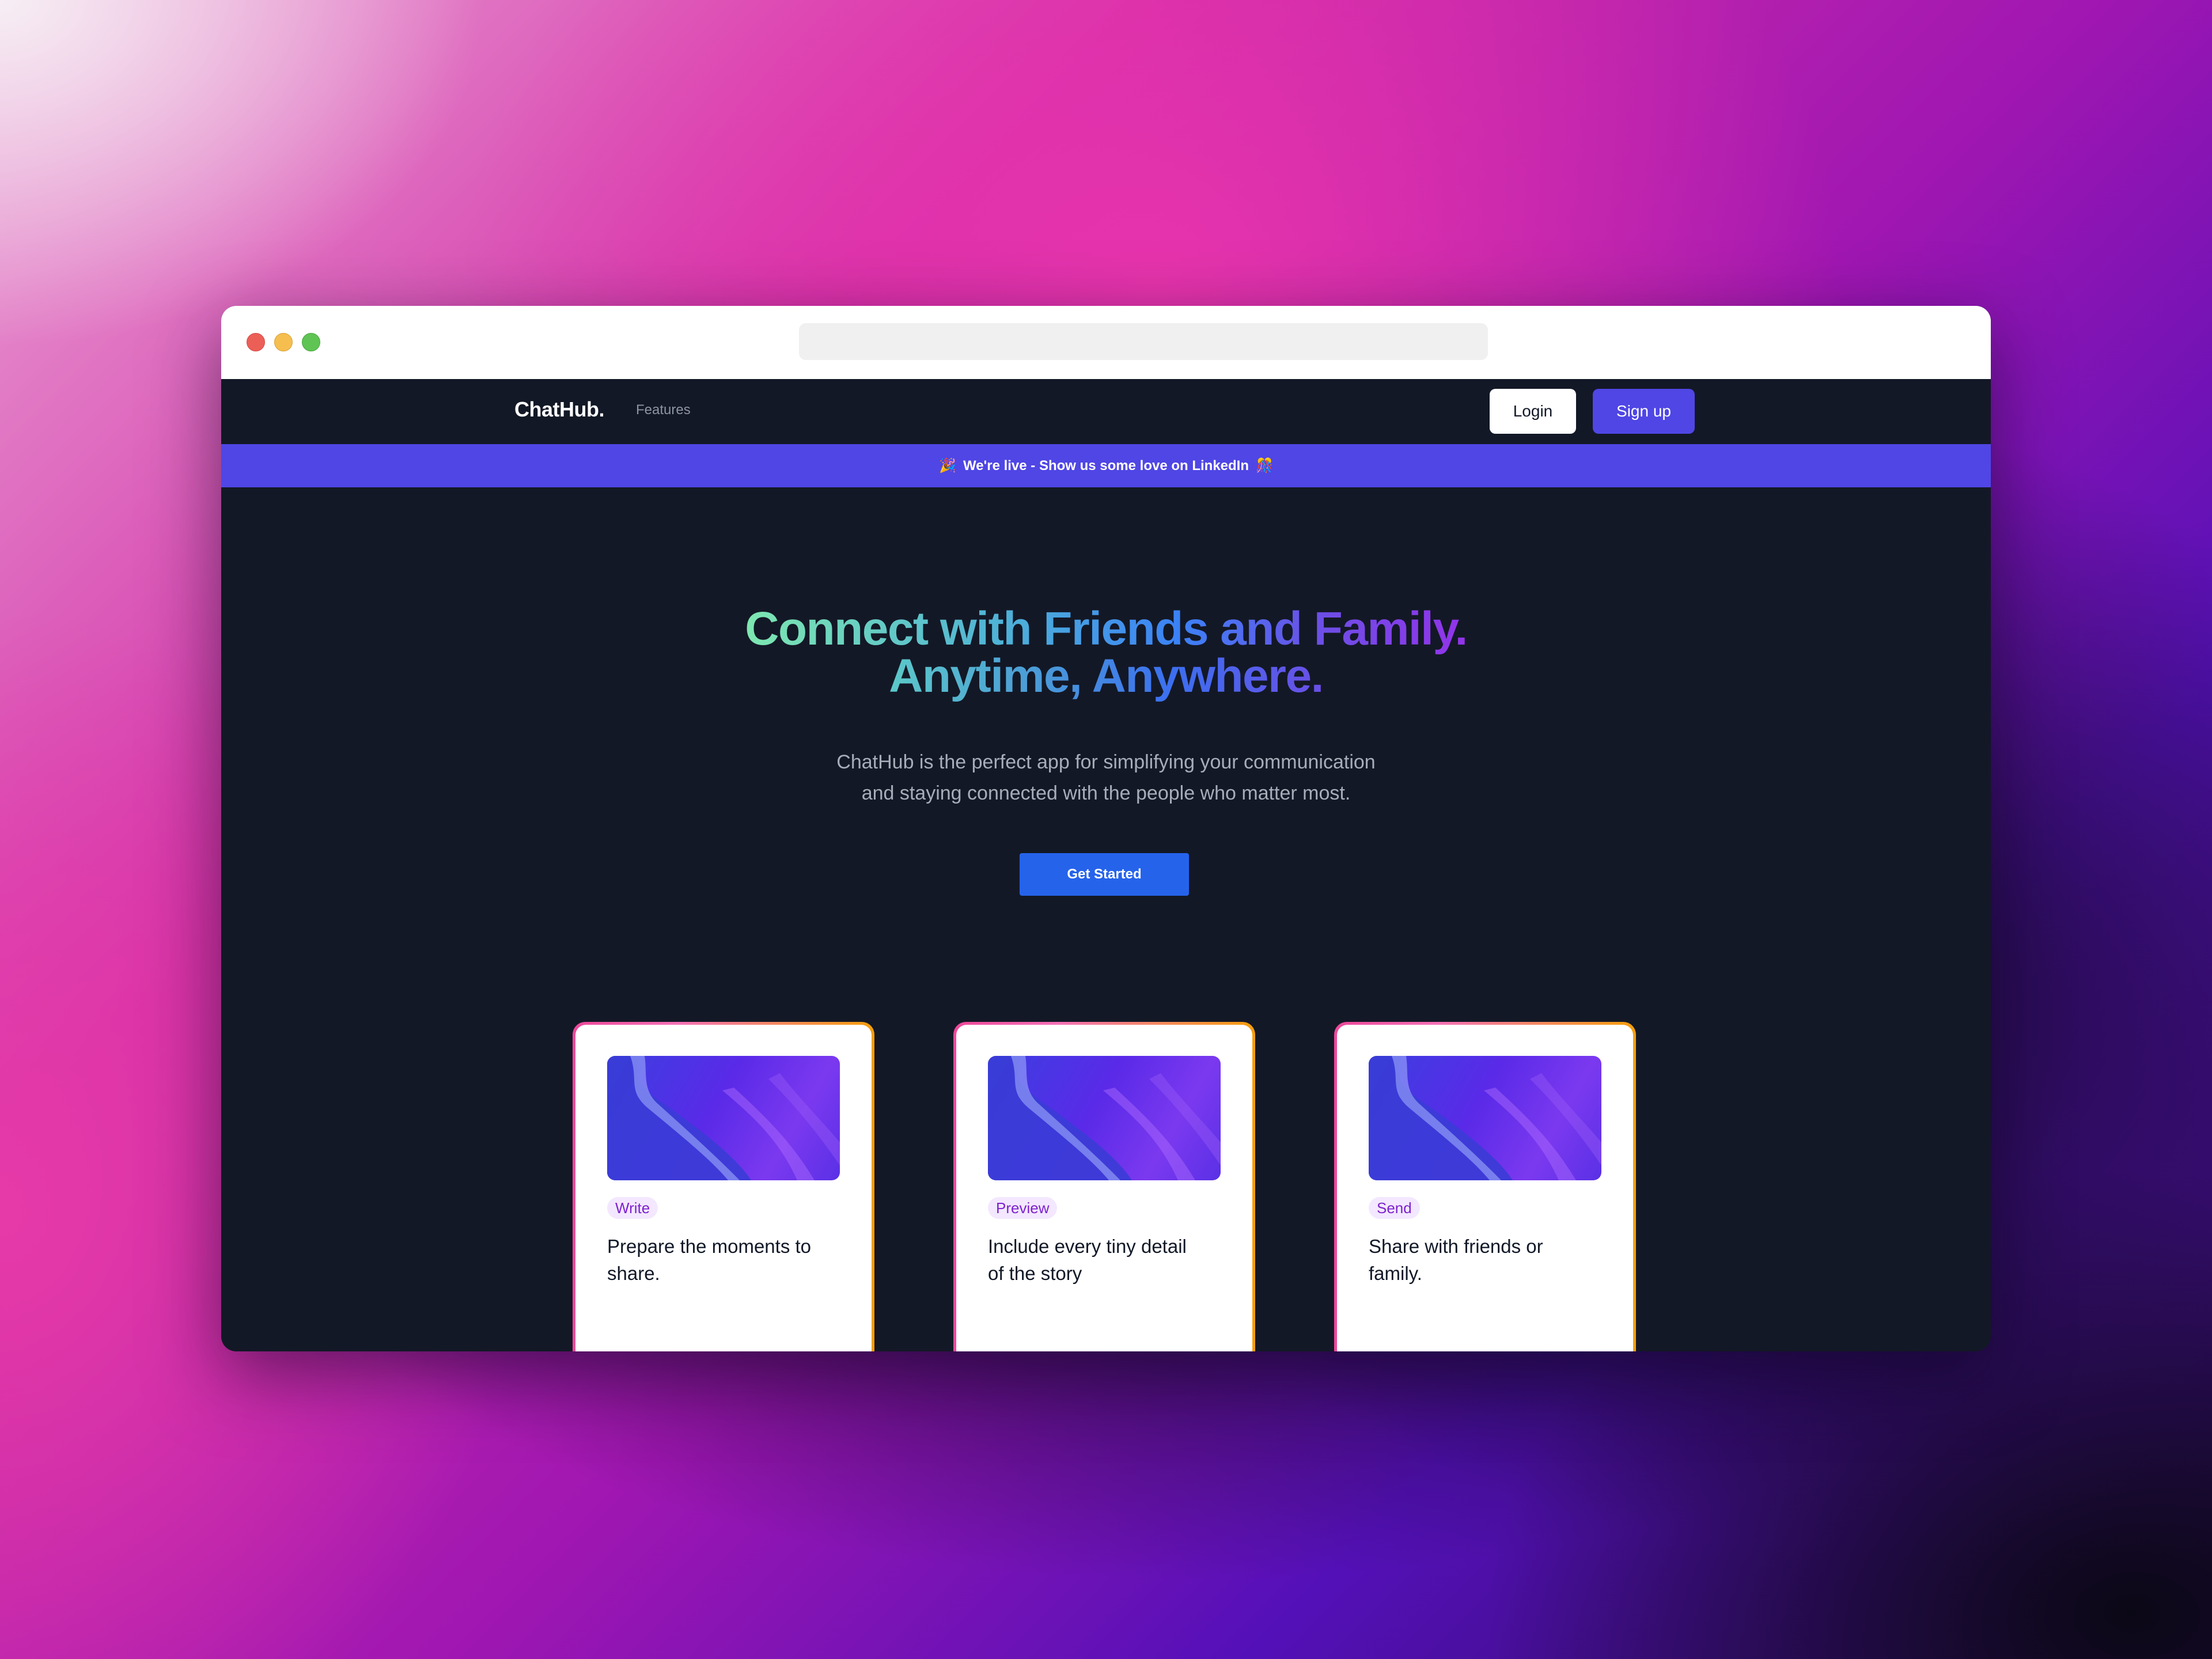 The image size is (2212, 1659). What do you see at coordinates (709, 1260) in the screenshot?
I see `card-description: Prepare the moments to share.` at bounding box center [709, 1260].